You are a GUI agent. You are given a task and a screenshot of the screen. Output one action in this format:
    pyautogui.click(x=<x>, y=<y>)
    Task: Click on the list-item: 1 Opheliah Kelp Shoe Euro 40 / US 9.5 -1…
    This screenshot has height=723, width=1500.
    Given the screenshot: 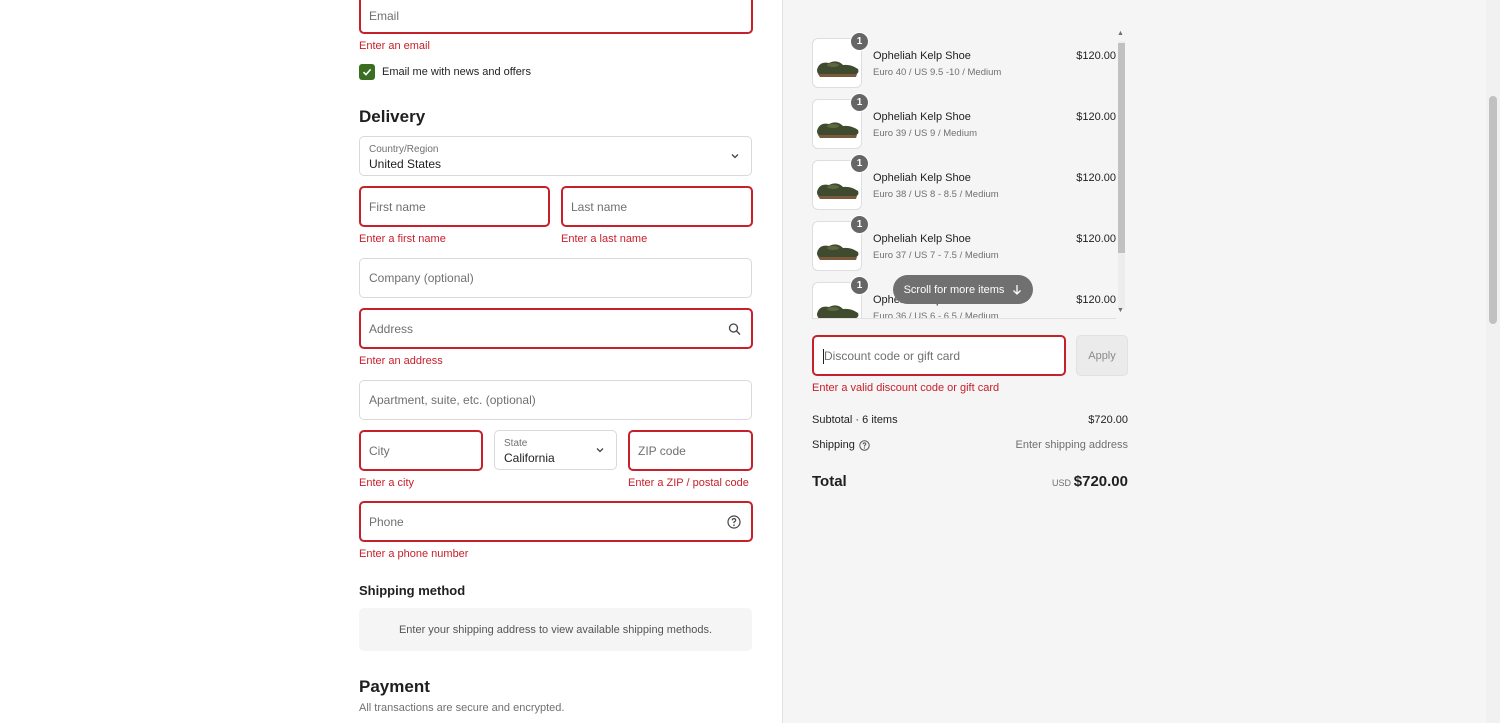 What is the action you would take?
    pyautogui.click(x=964, y=60)
    